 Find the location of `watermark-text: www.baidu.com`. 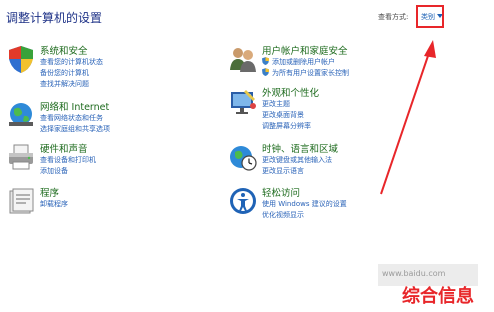

watermark-text: www.baidu.com is located at coordinates (414, 273).